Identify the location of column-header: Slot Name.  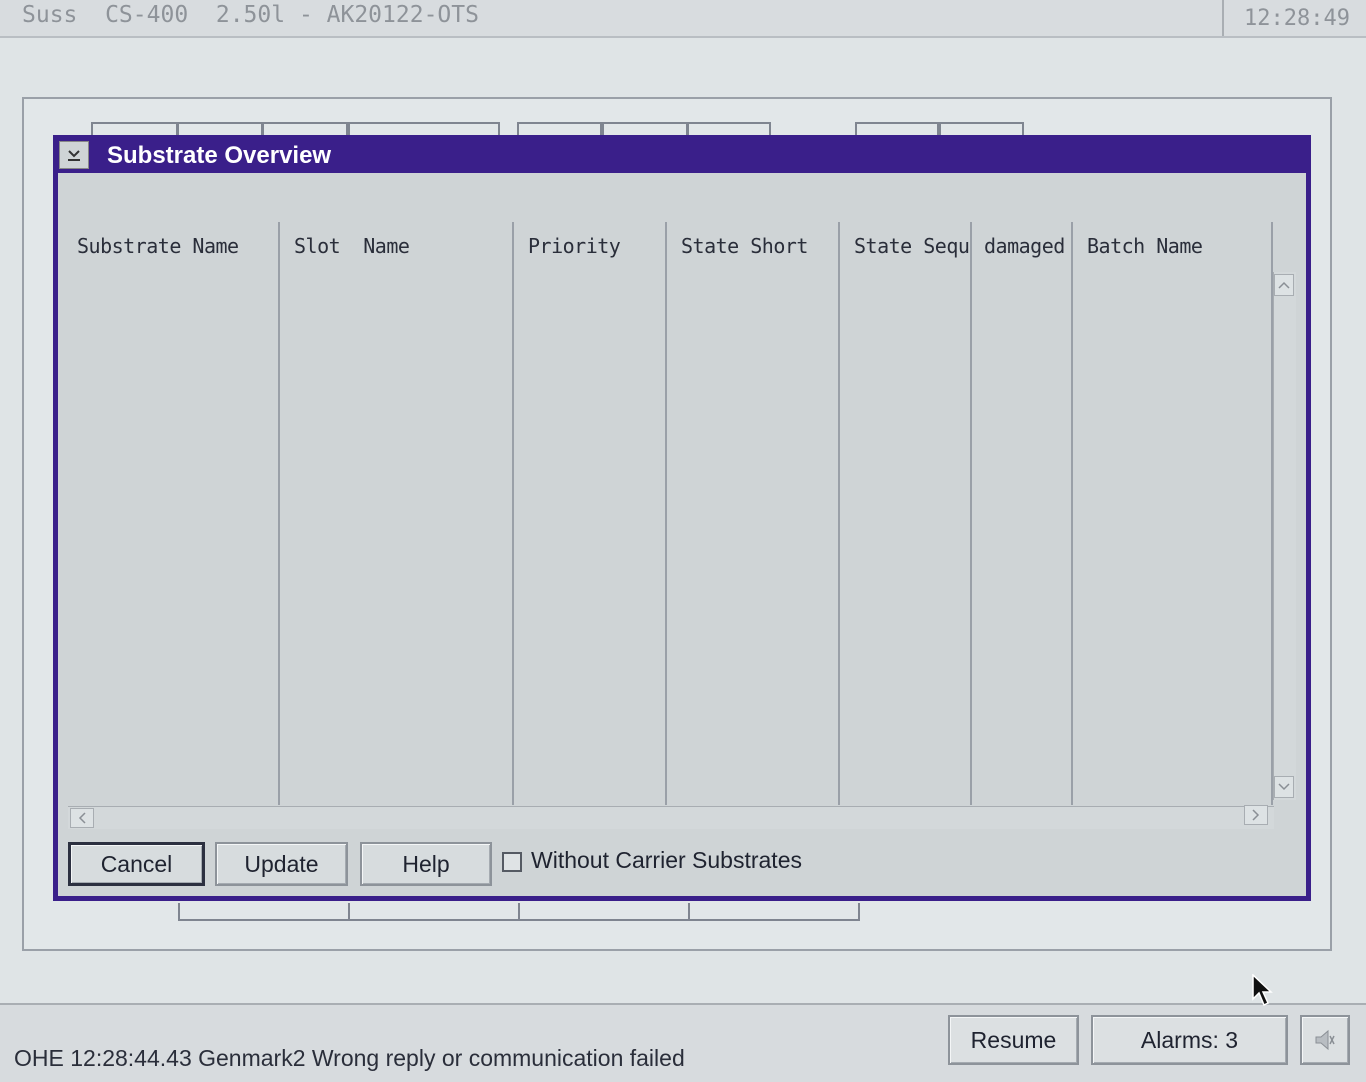
(352, 246).